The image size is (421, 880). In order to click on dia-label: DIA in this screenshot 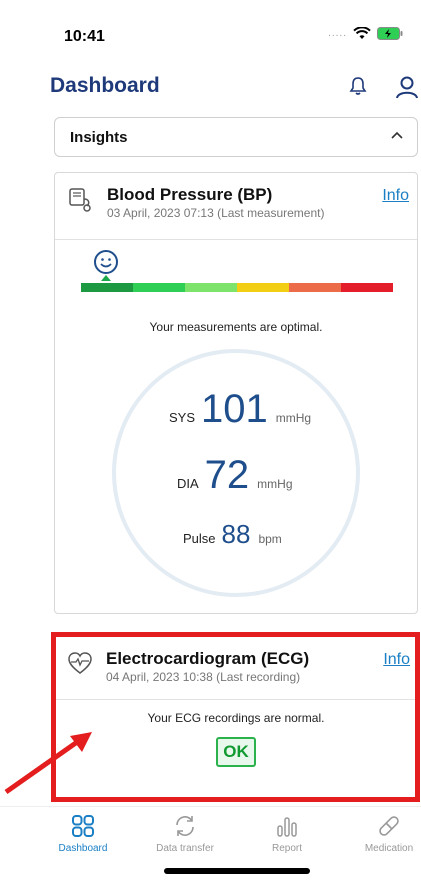, I will do `click(188, 483)`.